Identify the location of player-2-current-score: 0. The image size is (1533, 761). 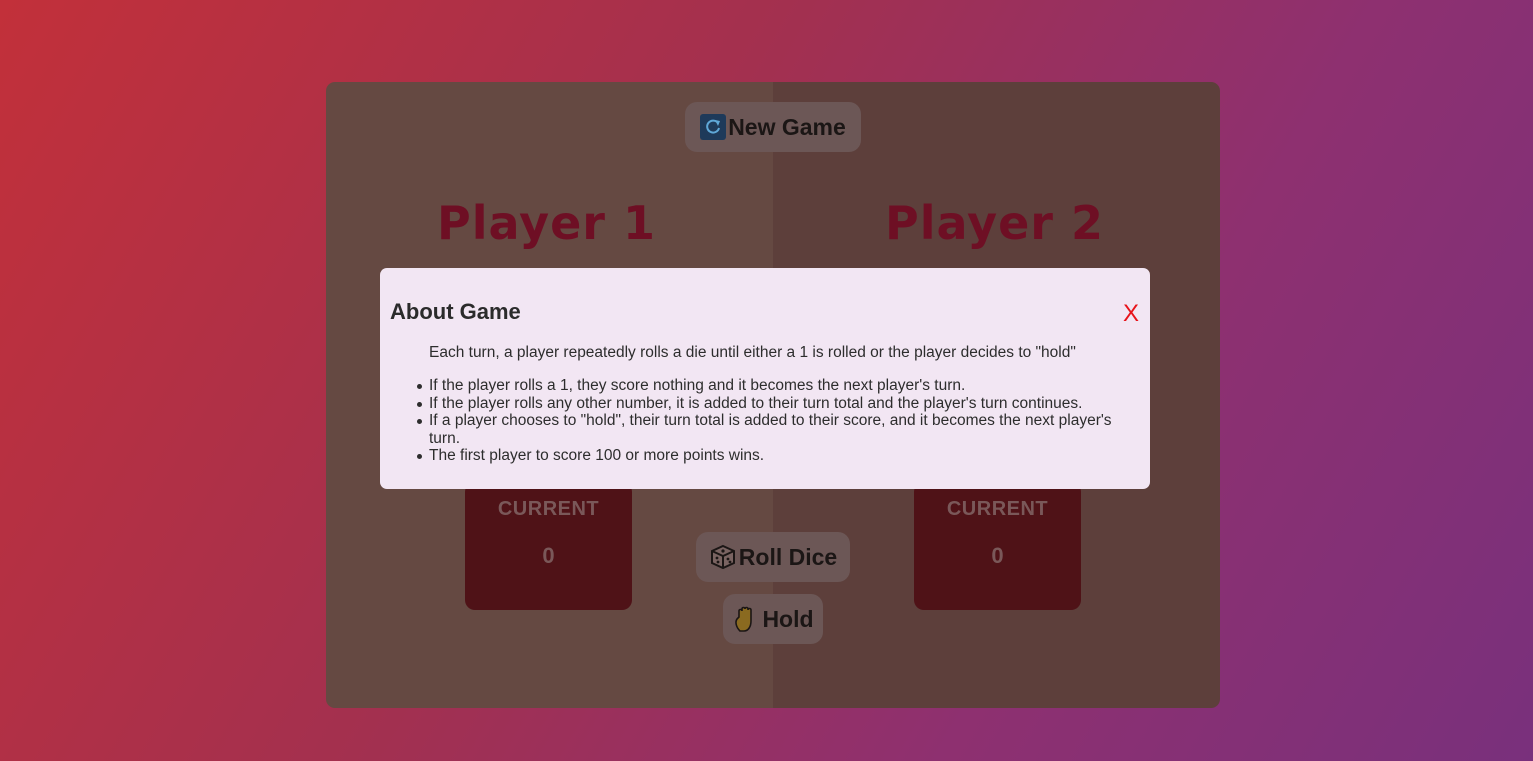
(997, 555).